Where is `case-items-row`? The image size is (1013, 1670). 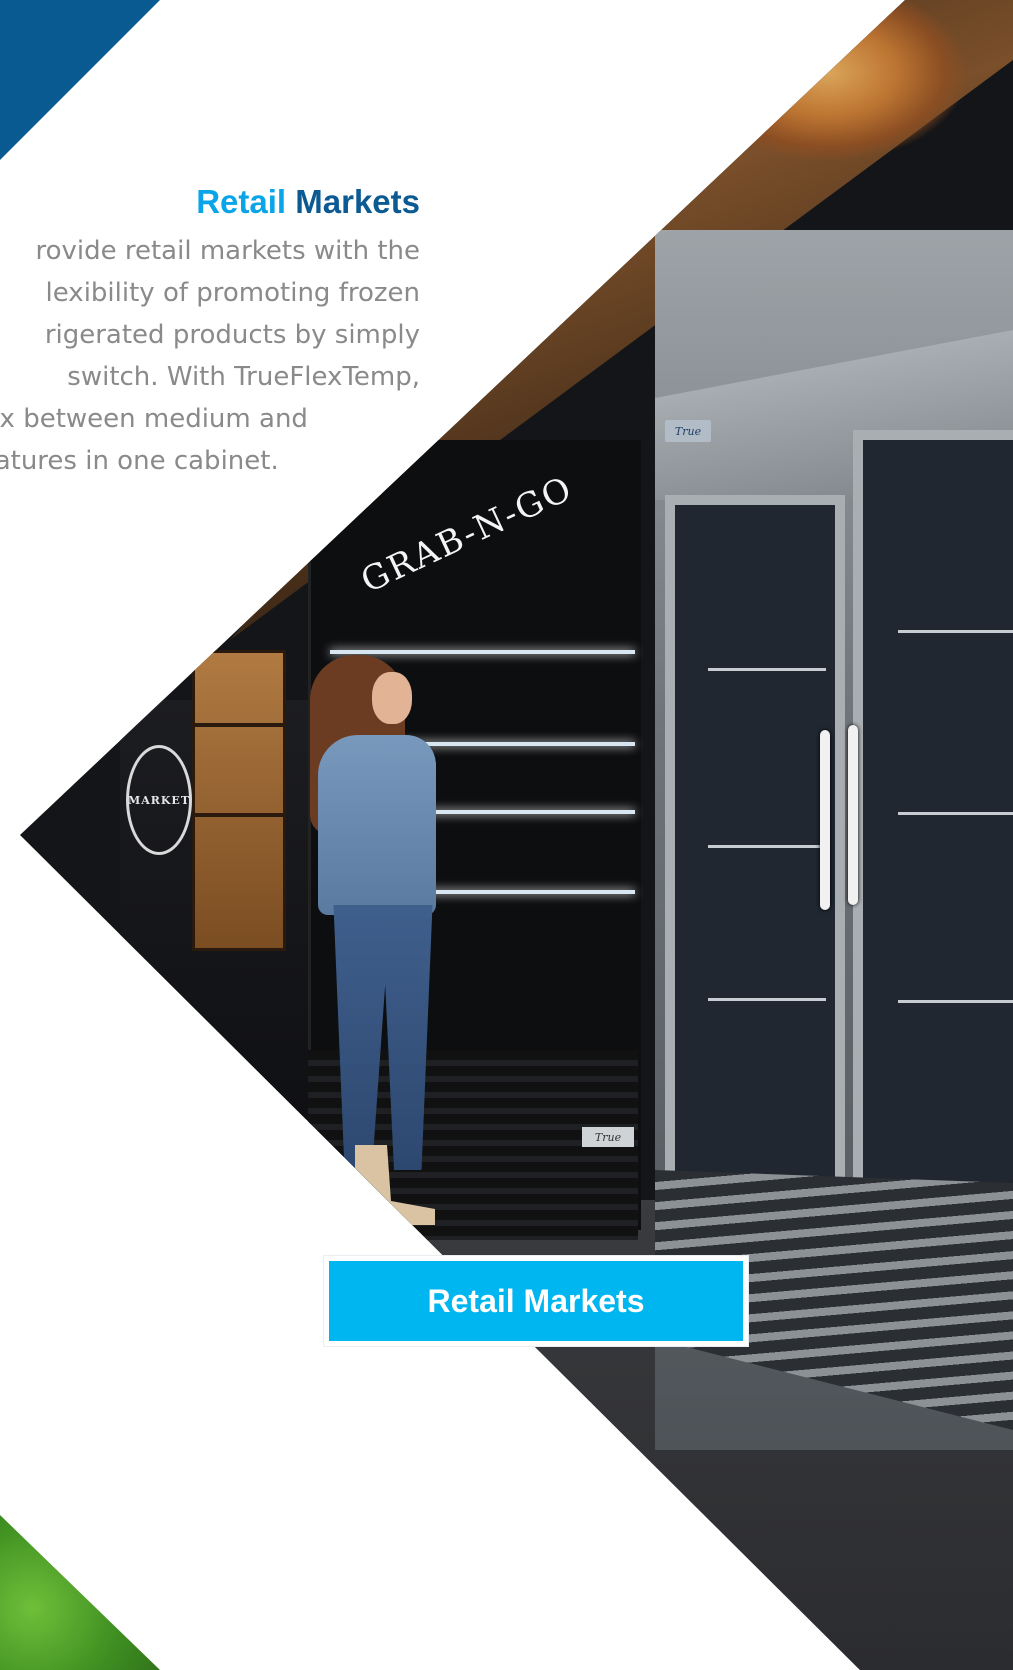 case-items-row is located at coordinates (484, 623).